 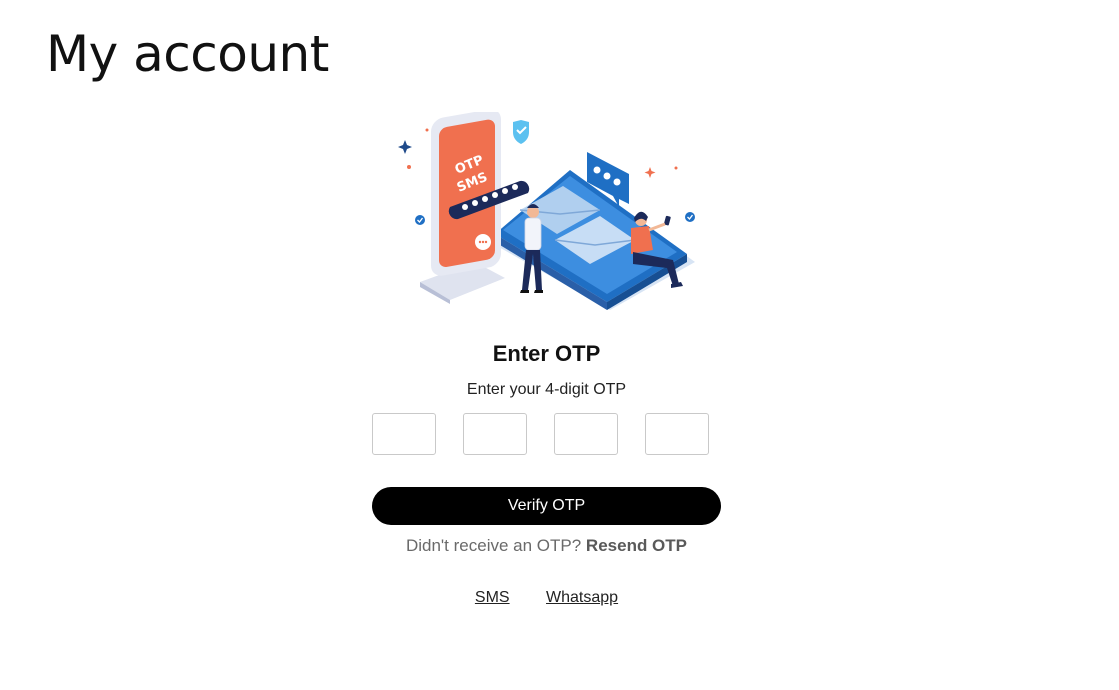 What do you see at coordinates (636, 545) in the screenshot?
I see `resend-otp-link: Resend OTP` at bounding box center [636, 545].